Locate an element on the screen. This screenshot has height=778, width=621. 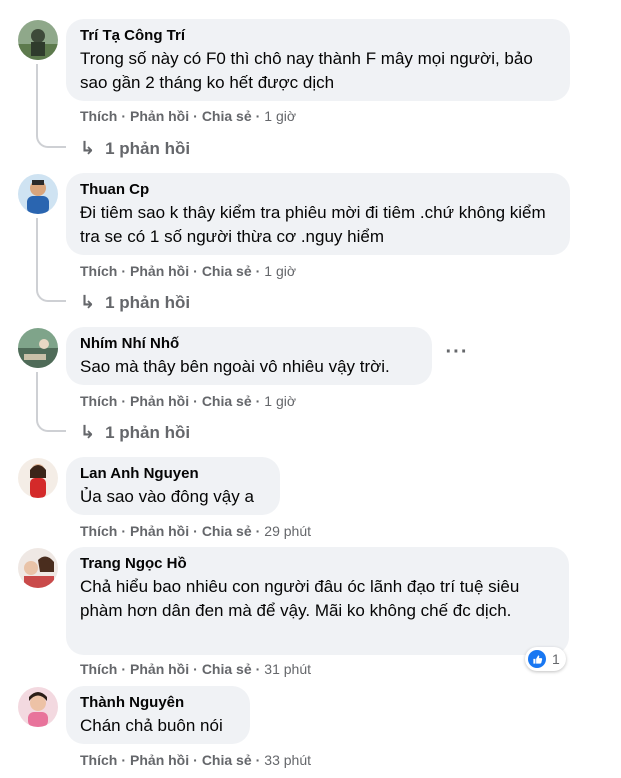
comment-author: Lan Anh Nguyen is located at coordinates (174, 474).